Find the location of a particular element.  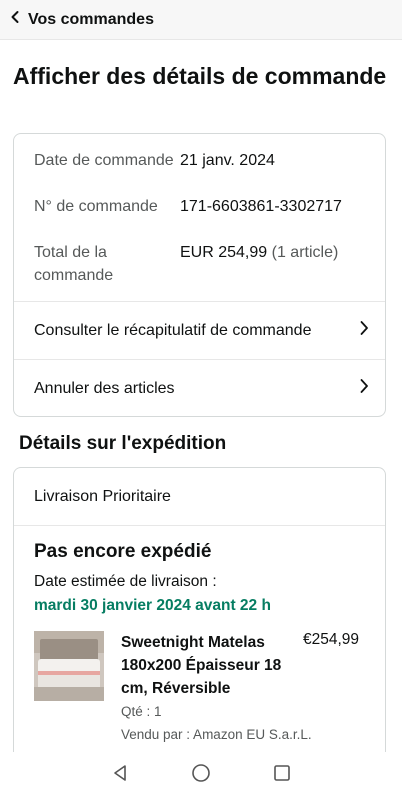

chevron-left-icon is located at coordinates (15, 19).